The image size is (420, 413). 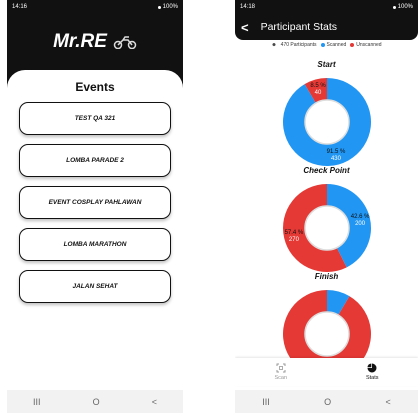 What do you see at coordinates (80, 41) in the screenshot?
I see `brand-title: Mr.RE` at bounding box center [80, 41].